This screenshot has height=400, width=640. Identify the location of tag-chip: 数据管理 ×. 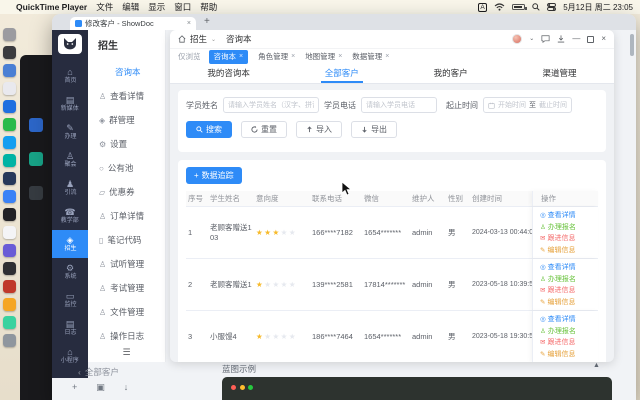
(370, 56).